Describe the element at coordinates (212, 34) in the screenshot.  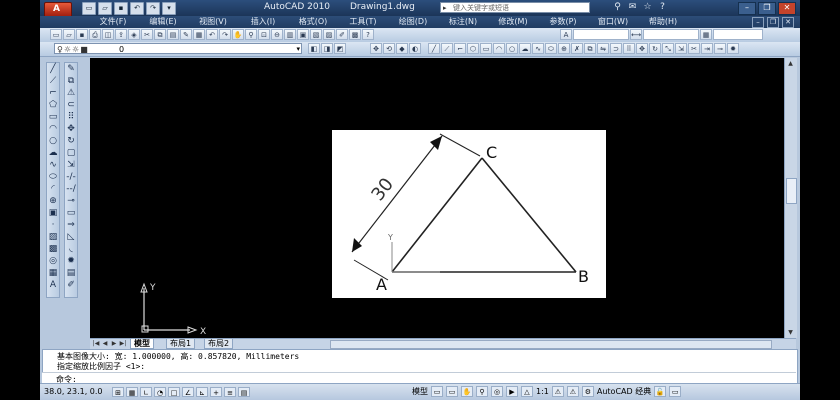
I see `undo-tb-icon: ↶` at that location.